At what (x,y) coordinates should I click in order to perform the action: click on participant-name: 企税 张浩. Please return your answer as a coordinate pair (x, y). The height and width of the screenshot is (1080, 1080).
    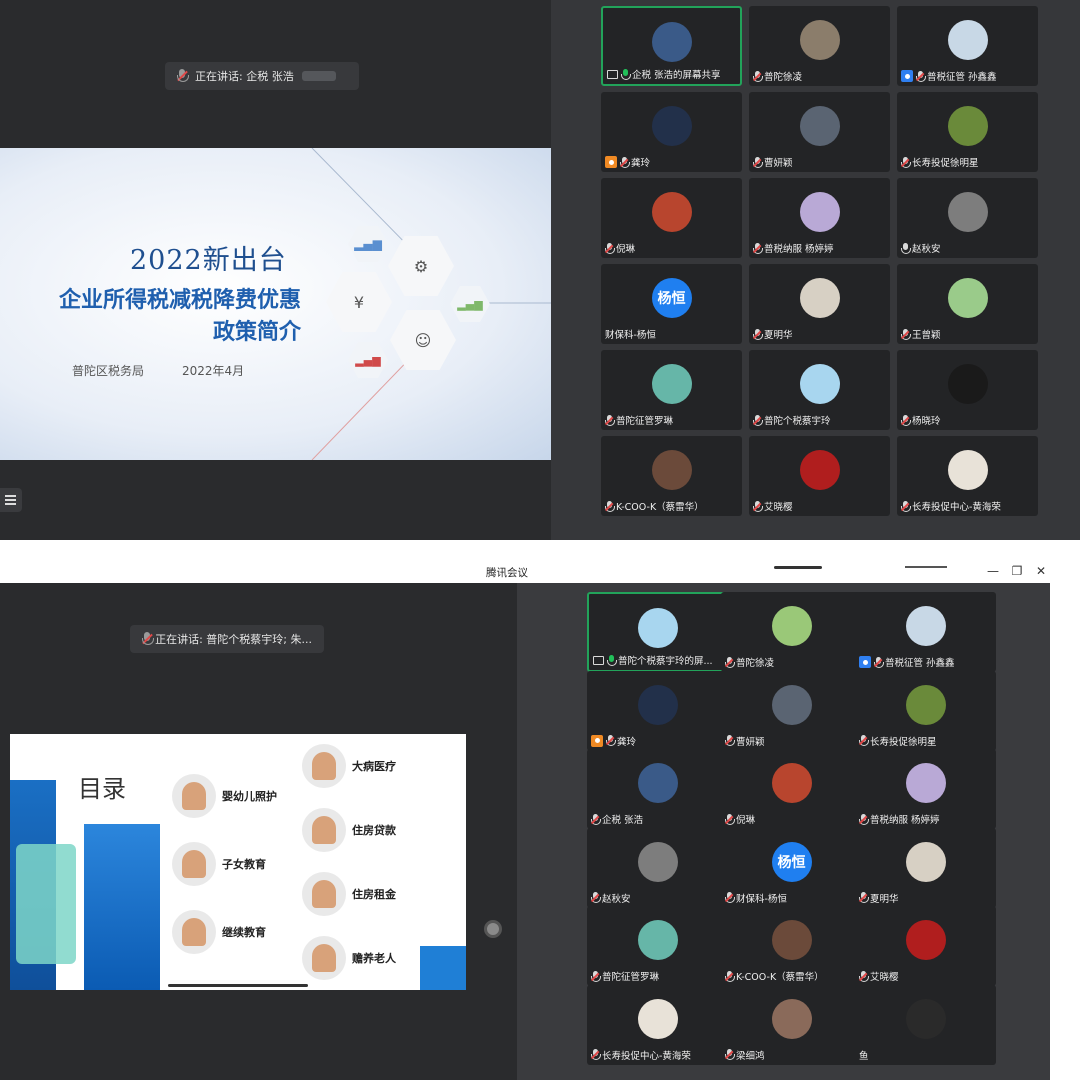
    Looking at the image, I should click on (623, 820).